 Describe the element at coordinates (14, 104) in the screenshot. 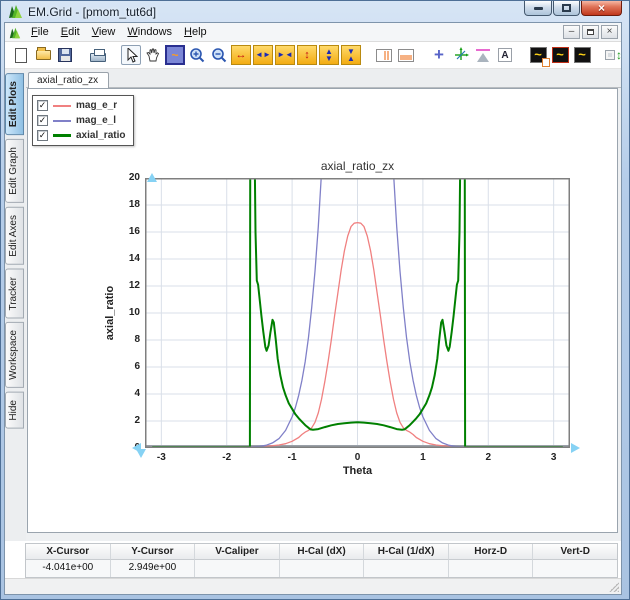

I see `sidebar-tab-edit-plots: Edit Plots` at that location.